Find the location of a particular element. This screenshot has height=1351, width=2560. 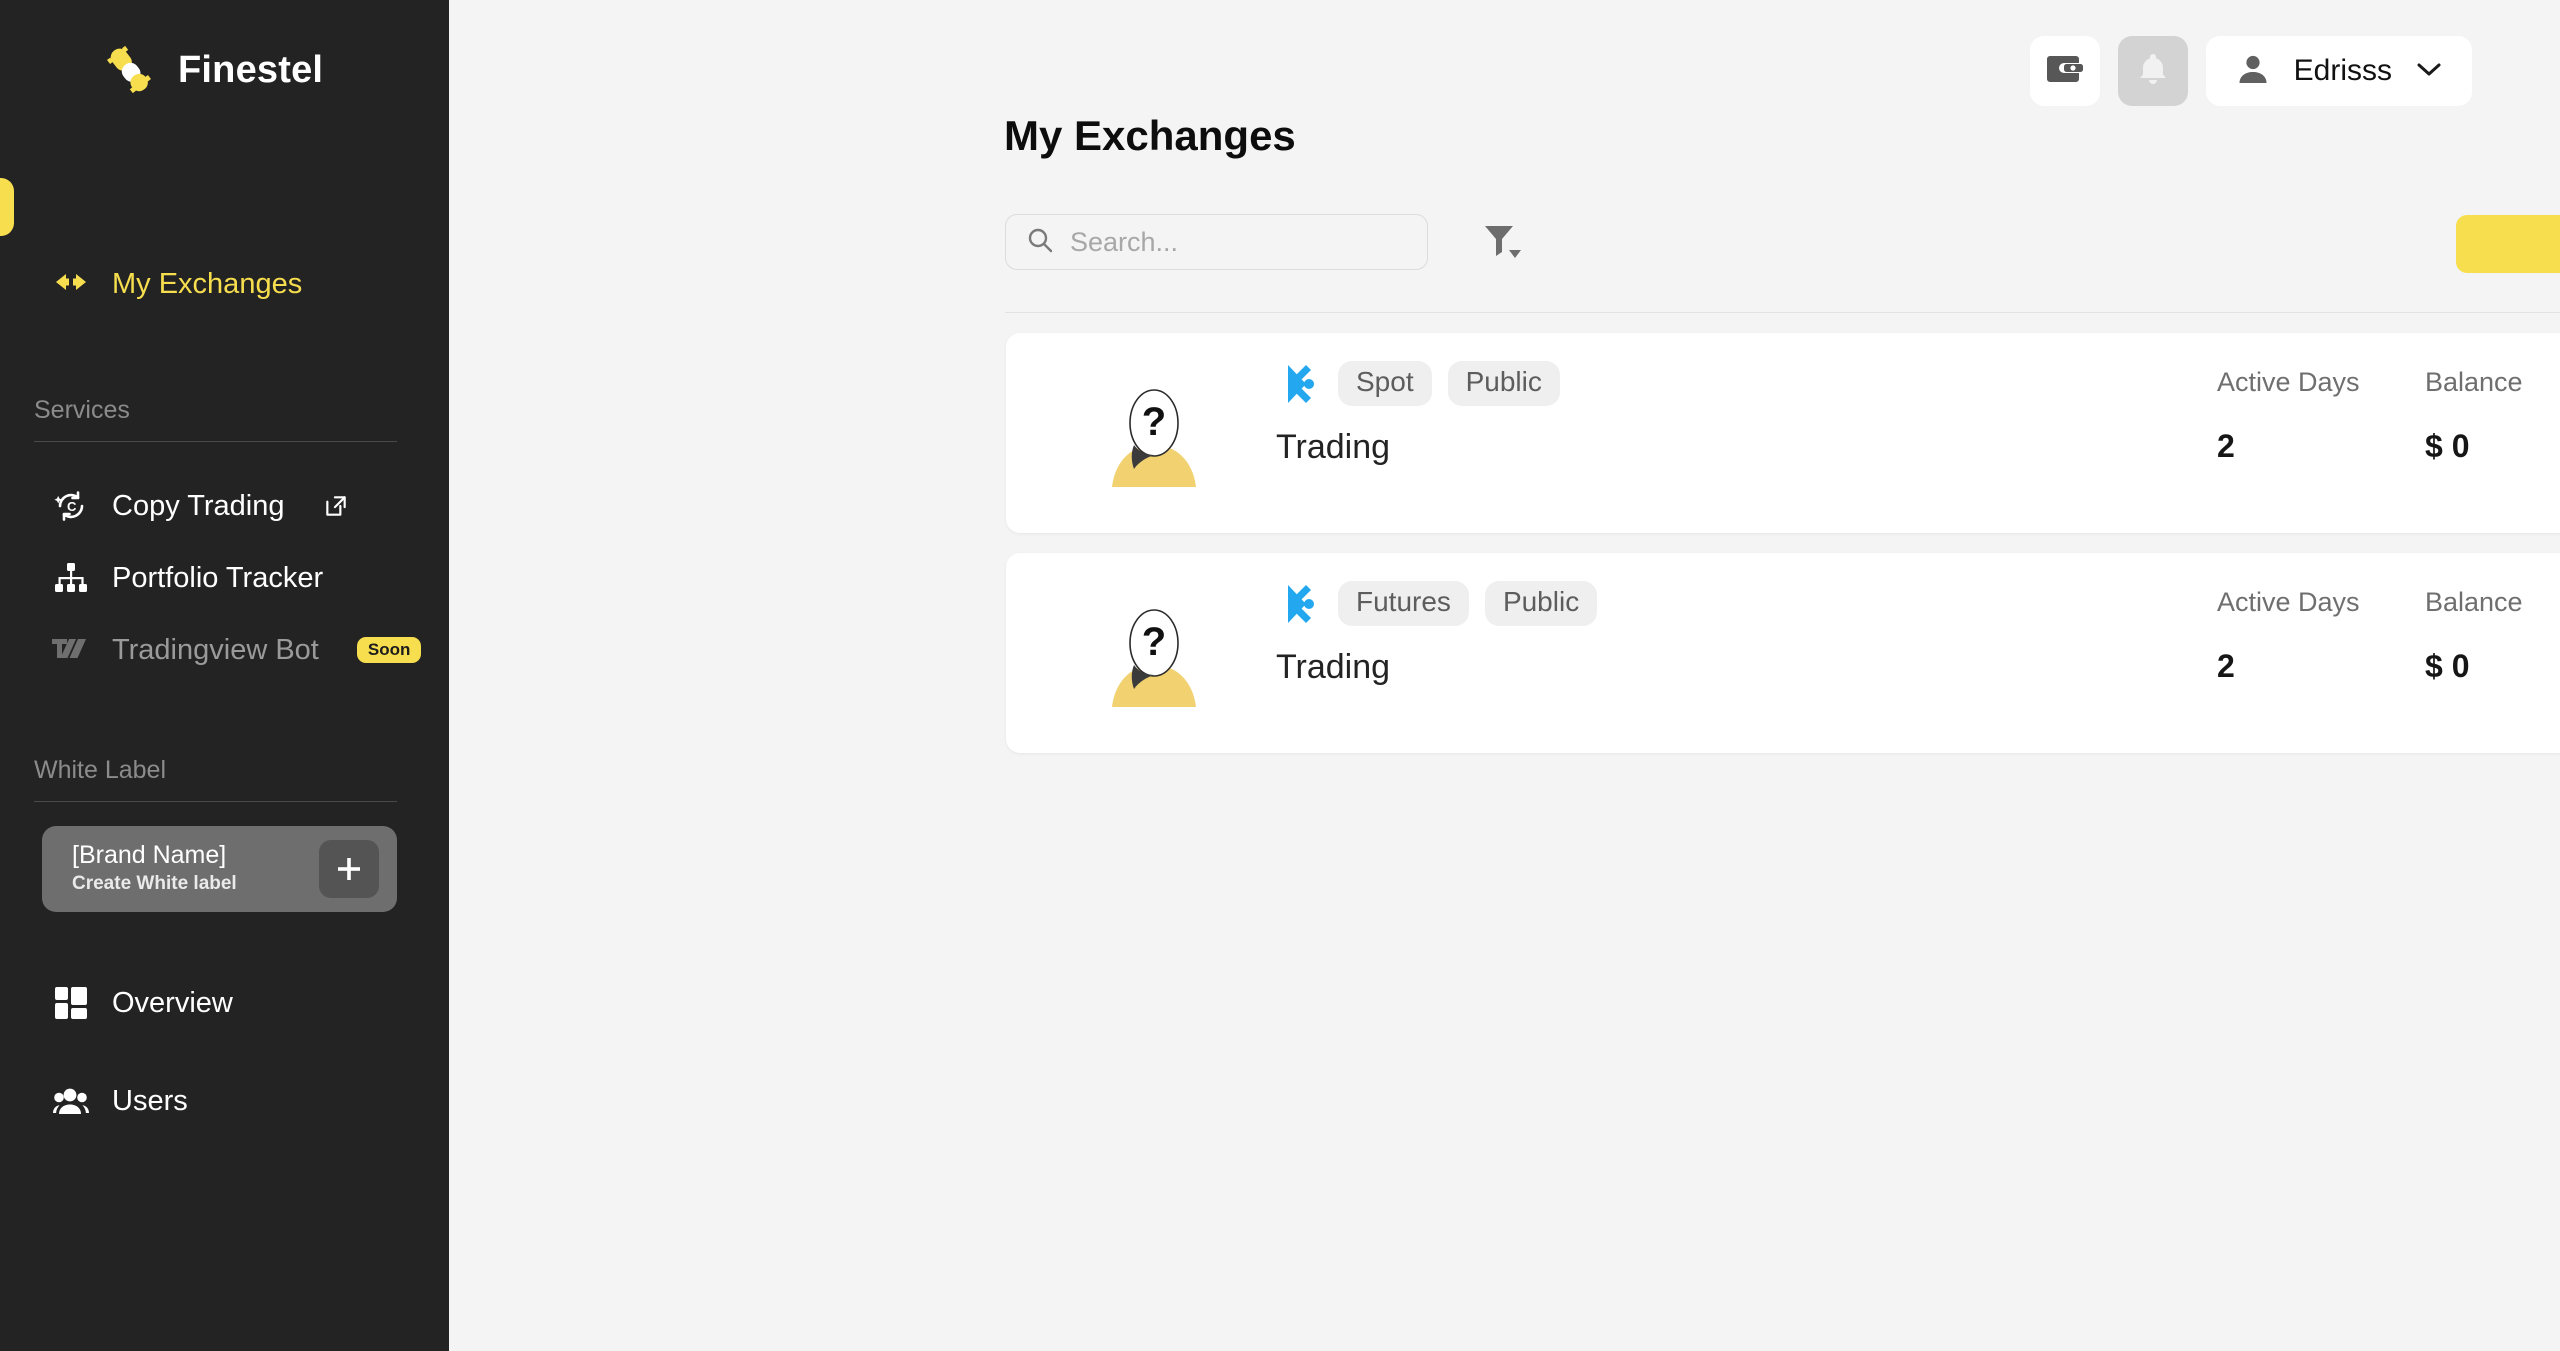

sidebar-item-users: Users is located at coordinates (224, 1101).